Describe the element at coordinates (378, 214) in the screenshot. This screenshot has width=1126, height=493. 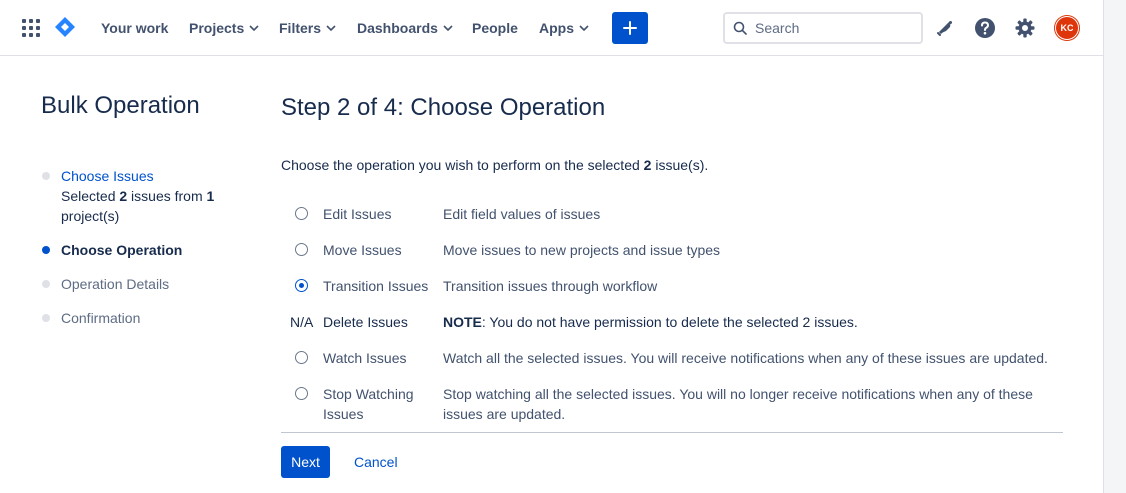
I see `operation-name: Edit Issues` at that location.